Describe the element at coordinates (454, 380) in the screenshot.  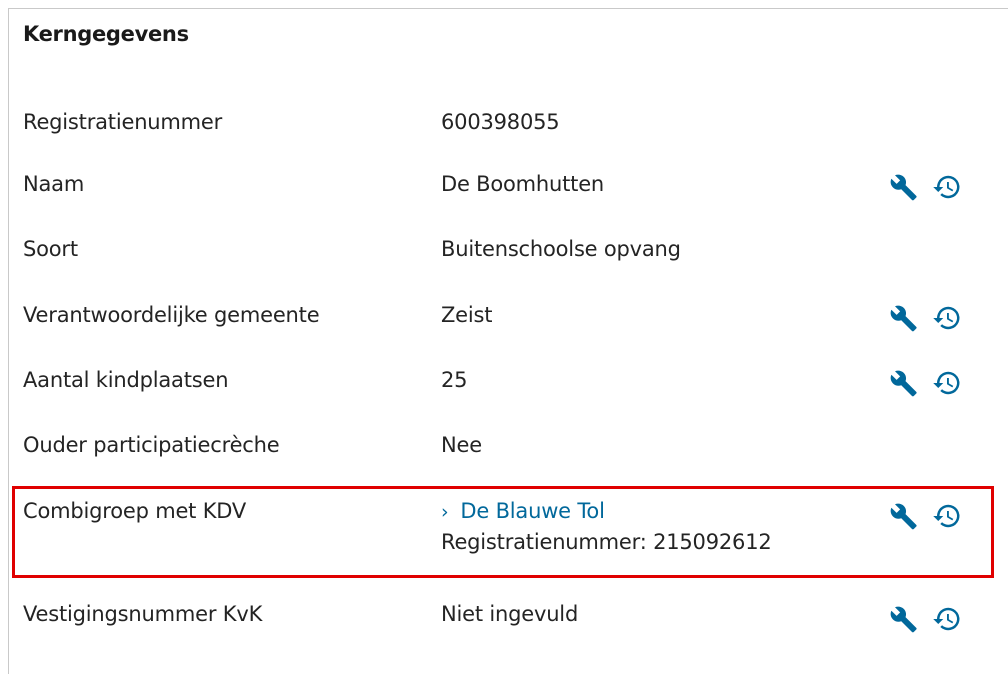
I see `row-value: 25` at that location.